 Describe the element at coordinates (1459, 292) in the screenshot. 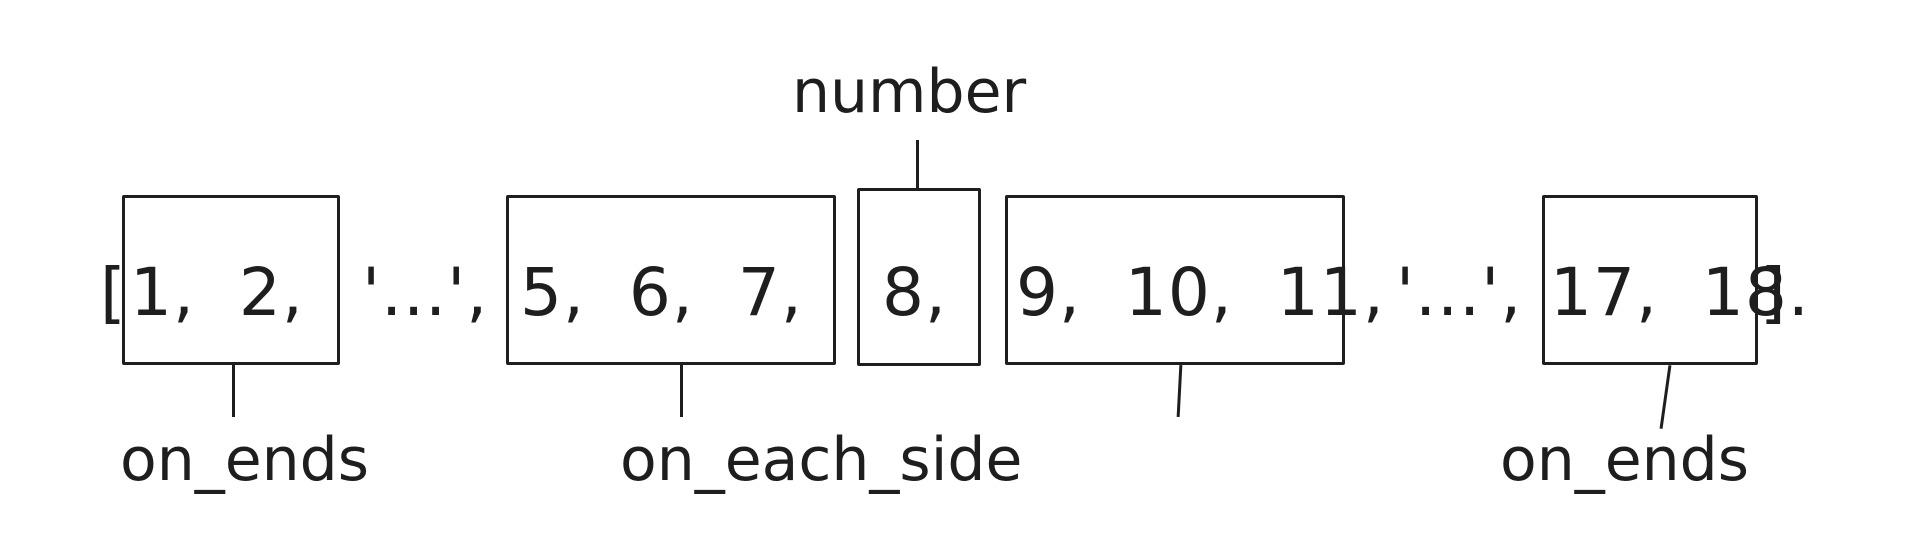

I see `right-ellipsis: '...',` at that location.